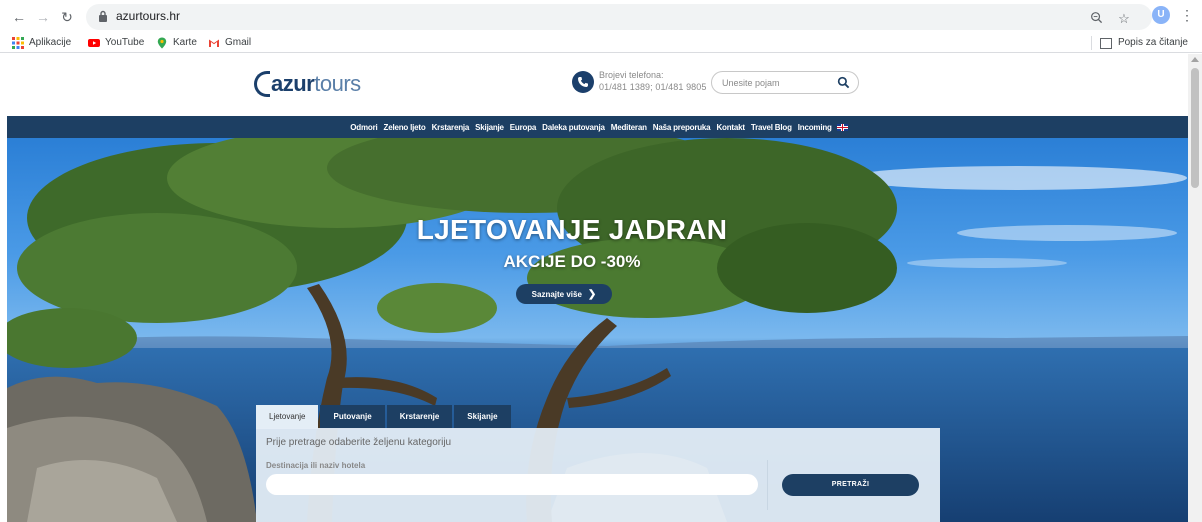  Describe the element at coordinates (419, 417) in the screenshot. I see `tab-krstarenje: Krstarenje` at that location.